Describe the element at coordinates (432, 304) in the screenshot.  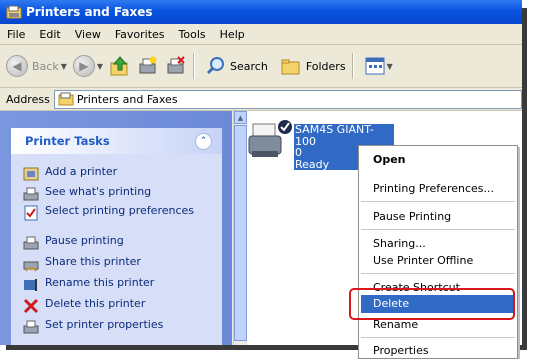
I see `delete-highlight-annotation` at that location.